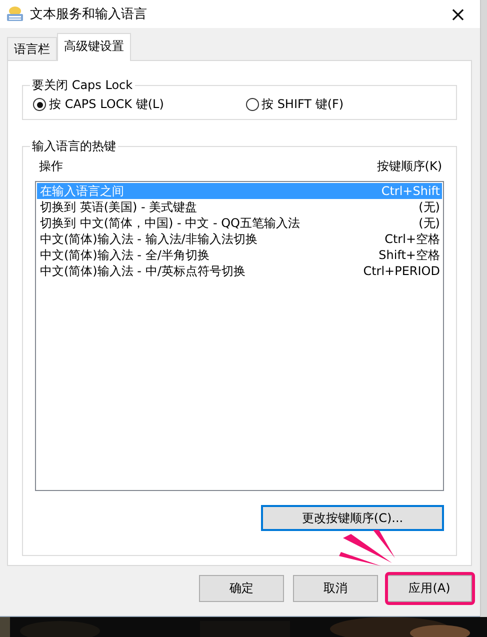  I want to click on tab: 高级键设置, so click(94, 47).